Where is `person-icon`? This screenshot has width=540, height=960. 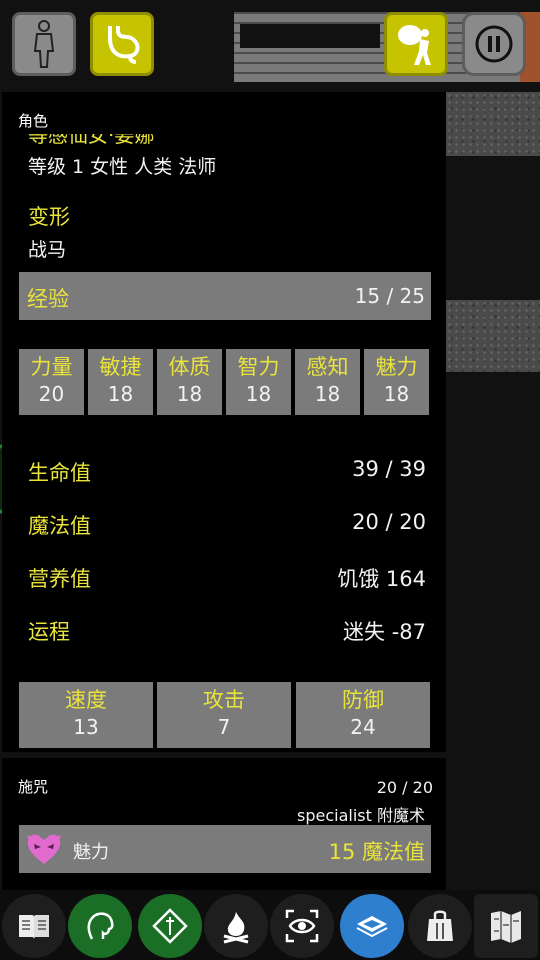
person-icon is located at coordinates (44, 44).